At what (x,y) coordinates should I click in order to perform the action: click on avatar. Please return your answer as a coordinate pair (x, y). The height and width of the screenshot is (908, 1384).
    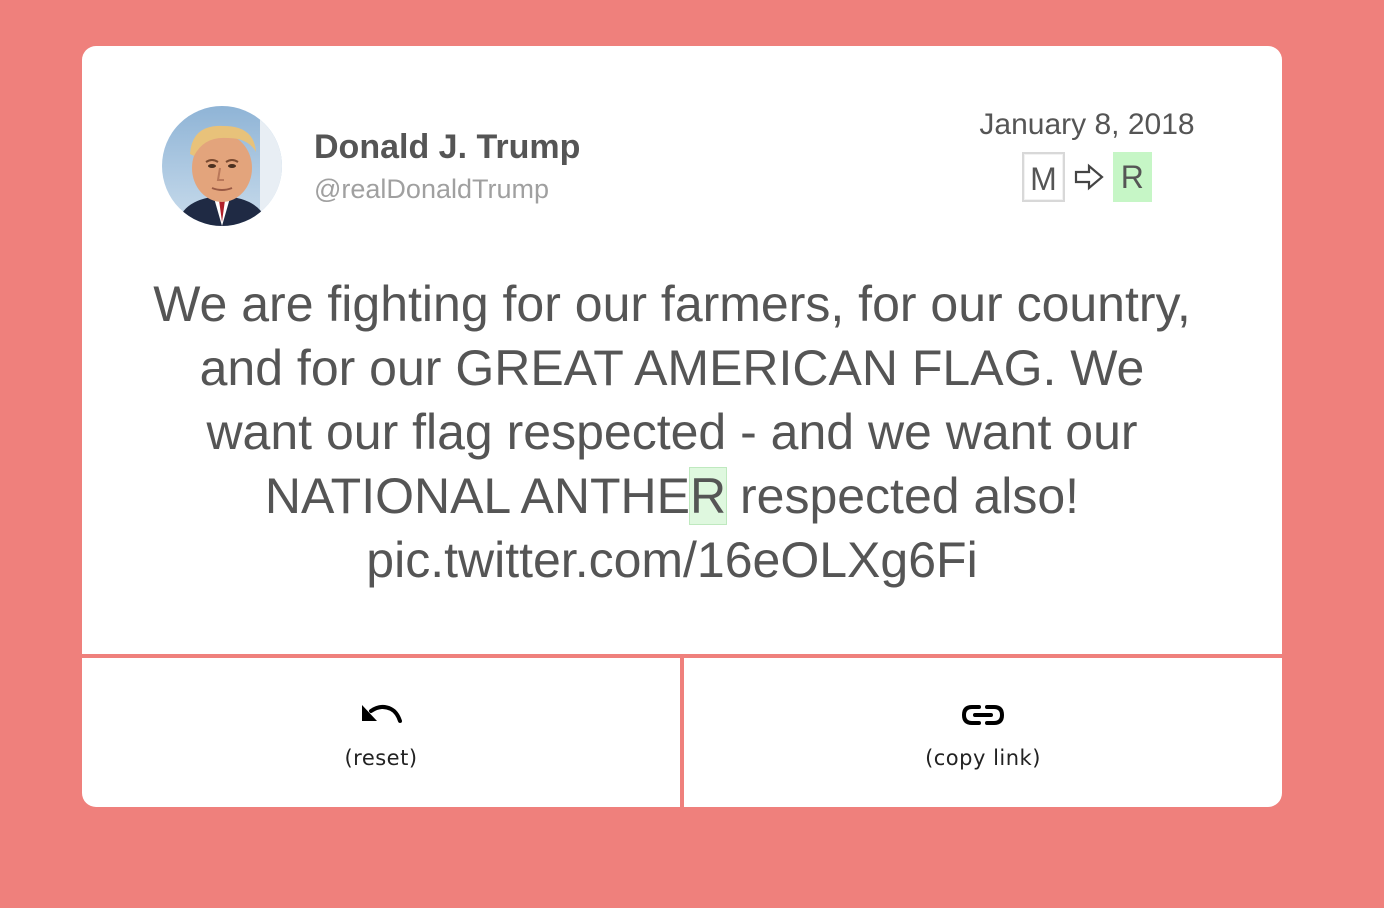
    Looking at the image, I should click on (222, 166).